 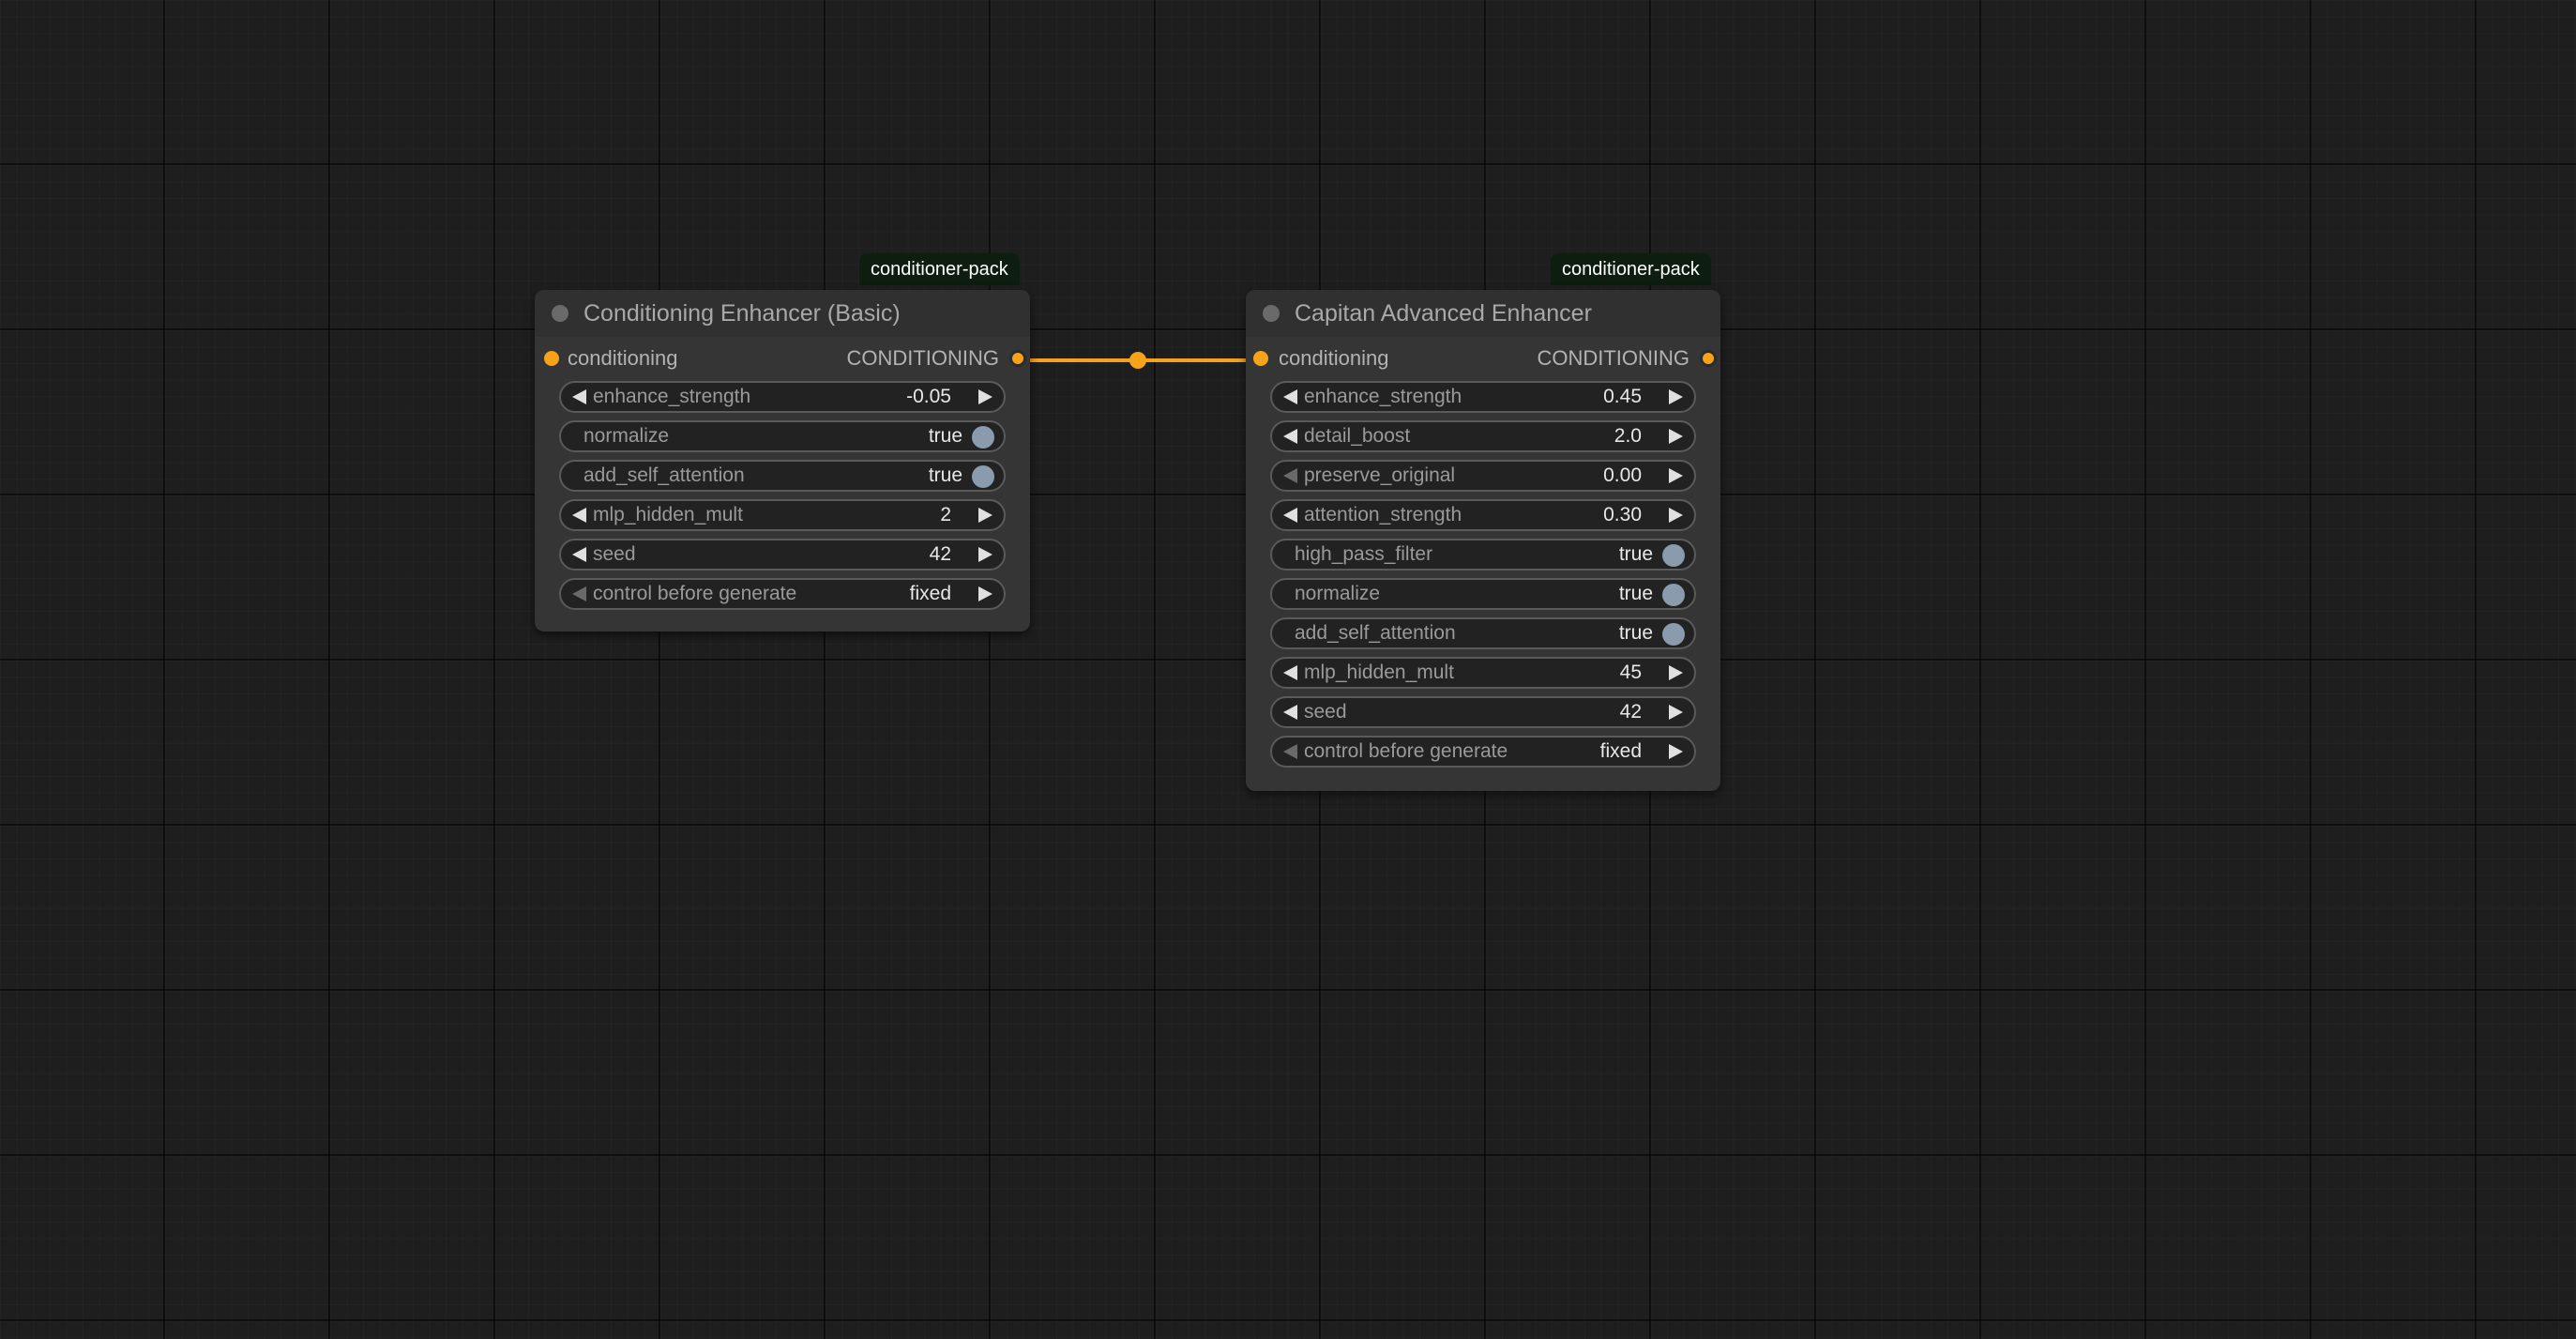 What do you see at coordinates (1622, 396) in the screenshot?
I see `widget-value: 0.45` at bounding box center [1622, 396].